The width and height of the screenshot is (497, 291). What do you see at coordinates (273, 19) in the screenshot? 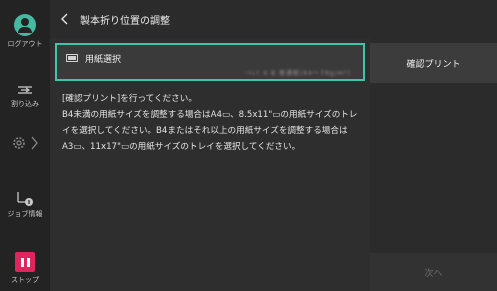
I see `header: 製本折り位置の調整` at bounding box center [273, 19].